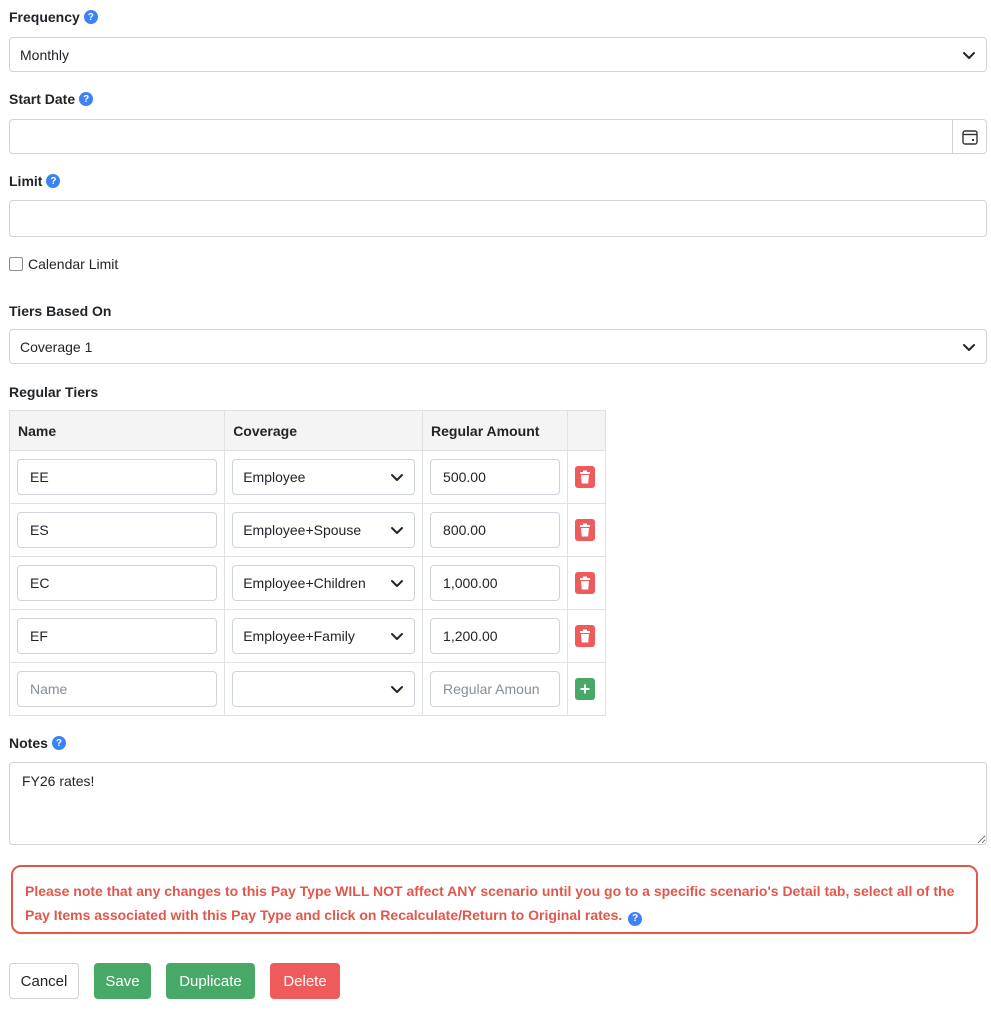  What do you see at coordinates (117, 477) in the screenshot?
I see `tier-name-input: EE` at bounding box center [117, 477].